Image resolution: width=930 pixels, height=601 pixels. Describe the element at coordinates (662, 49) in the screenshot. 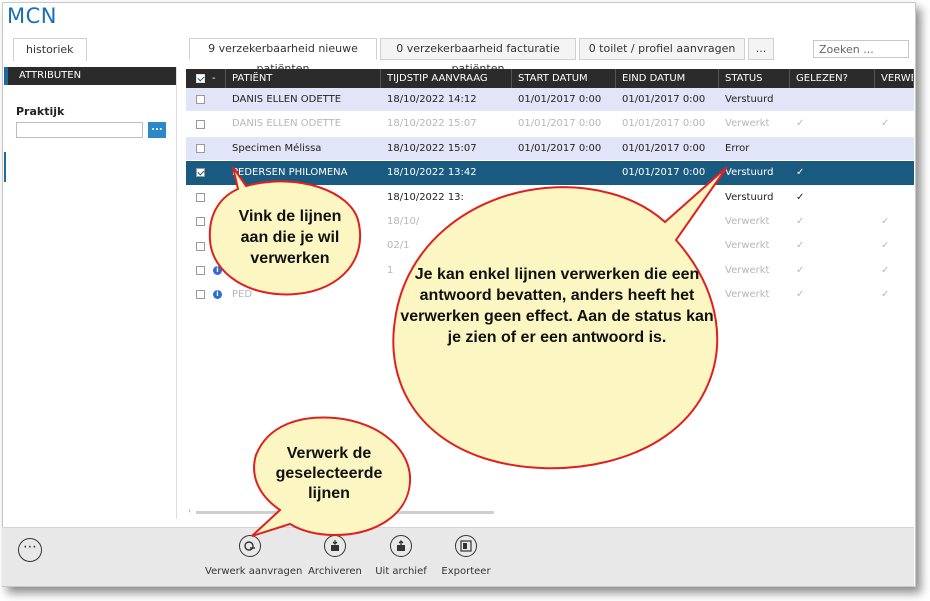

I see `tab-toilet-profiel: 0 toilet / profiel aanvragen` at that location.